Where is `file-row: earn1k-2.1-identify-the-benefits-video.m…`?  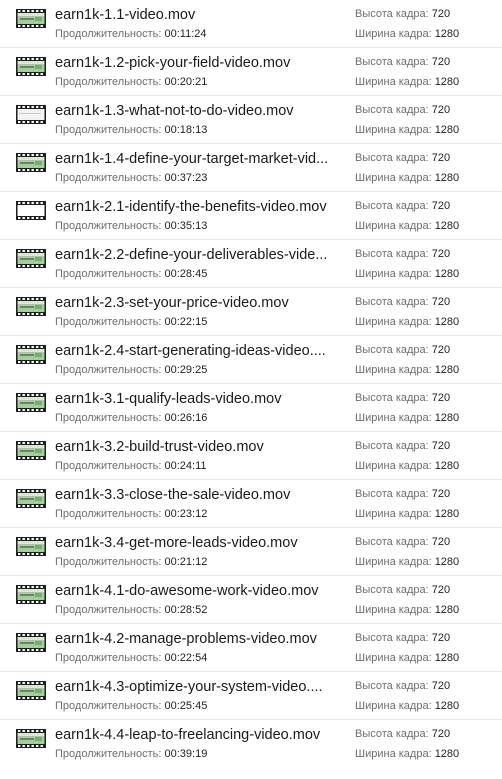
file-row: earn1k-2.1-identify-the-benefits-video.m… is located at coordinates (251, 216).